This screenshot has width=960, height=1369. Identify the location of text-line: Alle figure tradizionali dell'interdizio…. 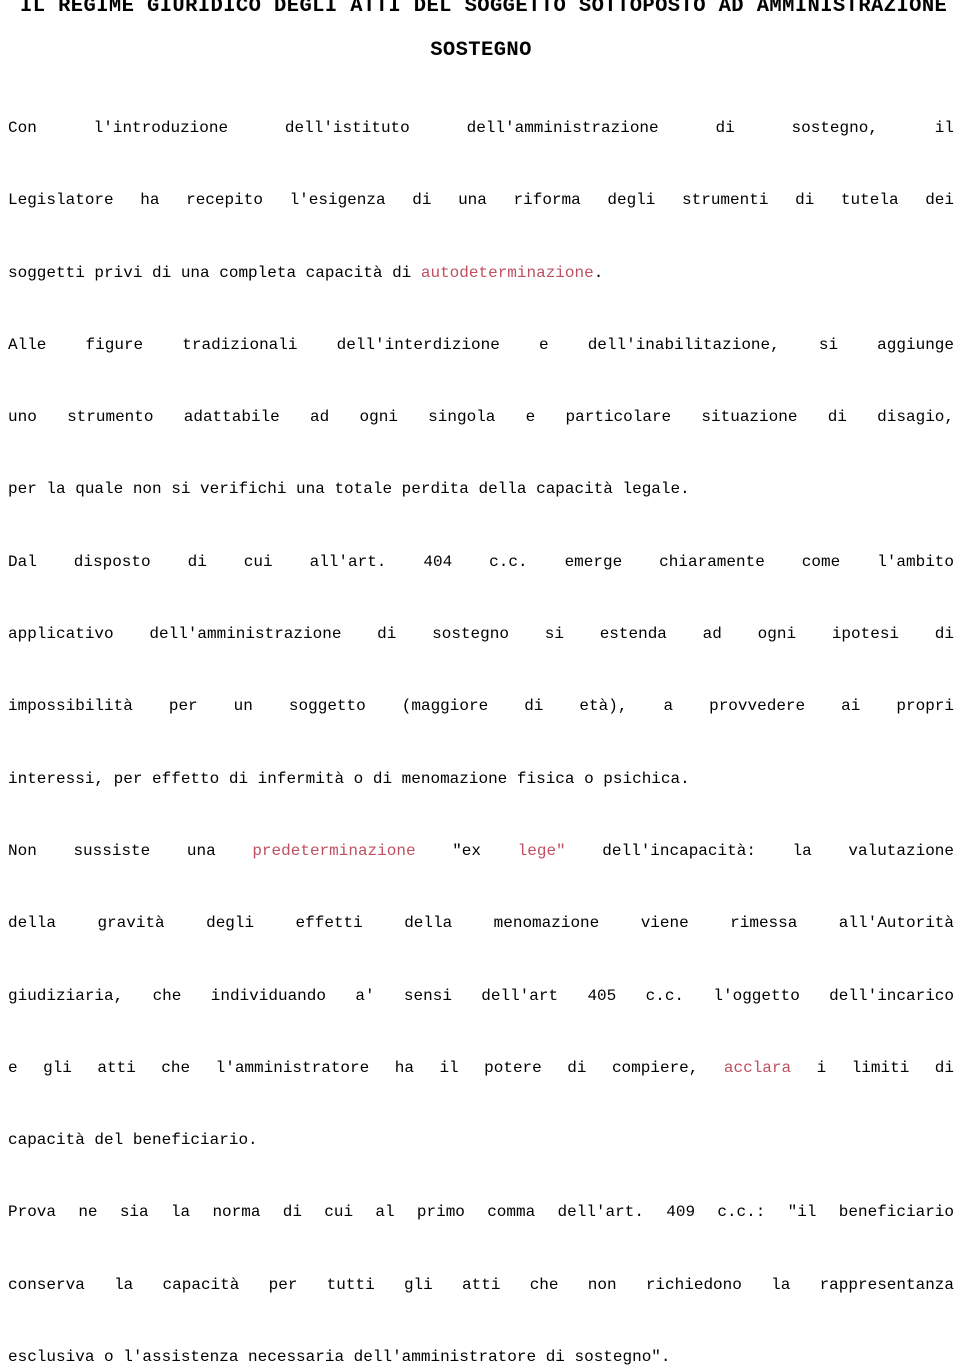
(481, 345).